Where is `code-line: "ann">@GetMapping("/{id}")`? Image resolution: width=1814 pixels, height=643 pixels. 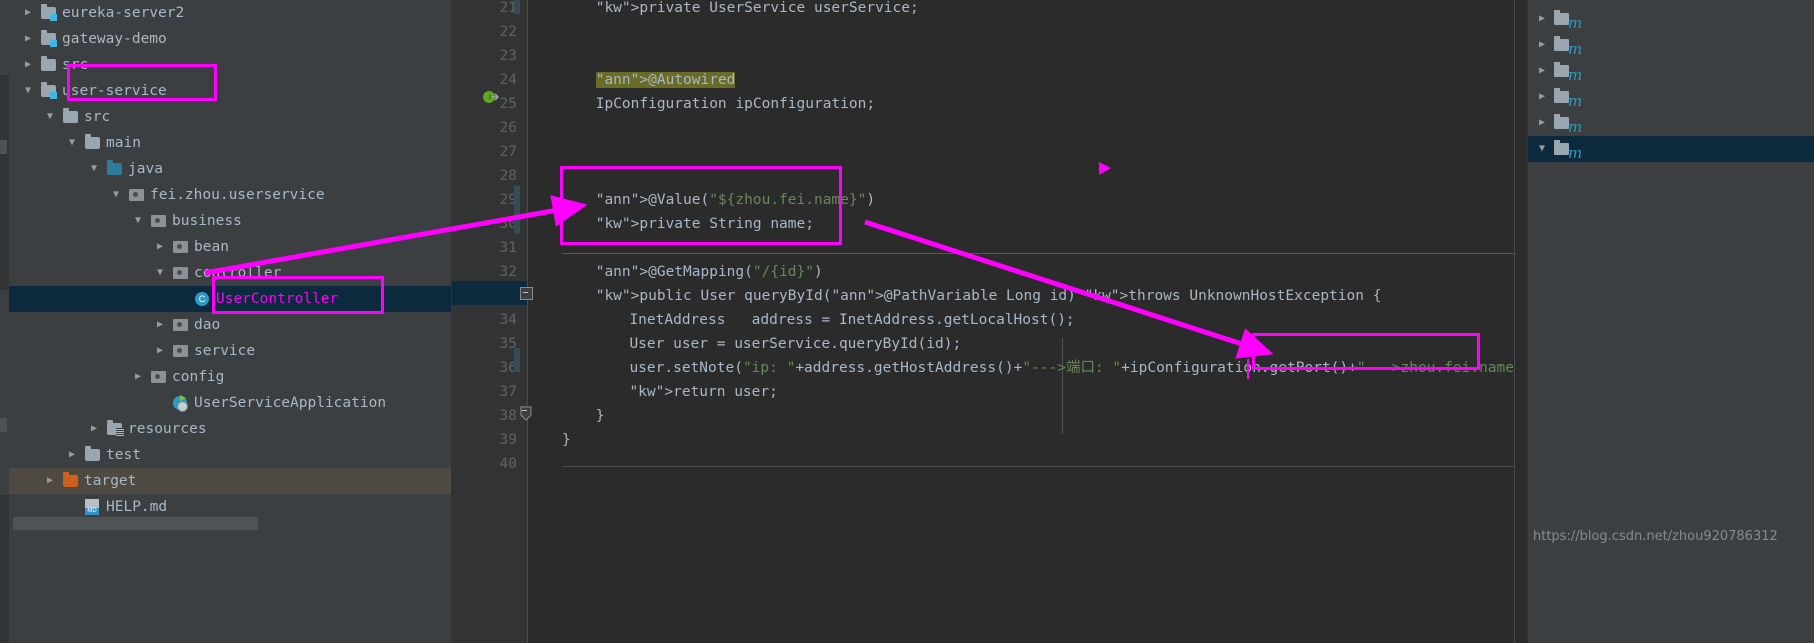
code-line: "ann">@GetMapping("/{id}") is located at coordinates (709, 272).